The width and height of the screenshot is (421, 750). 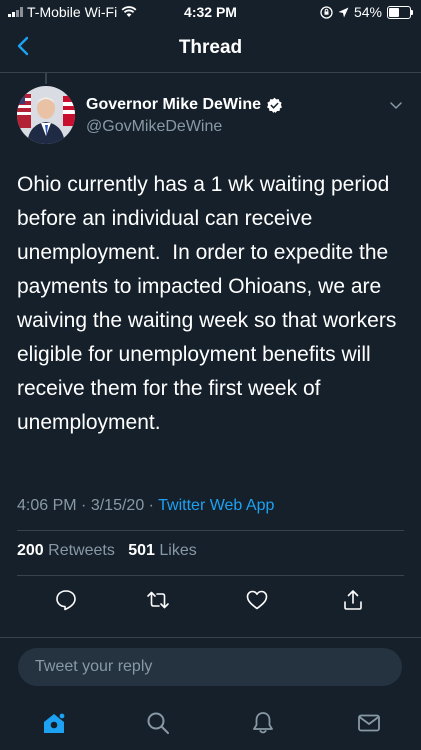 What do you see at coordinates (81, 550) in the screenshot?
I see `retweets-label: Retweets` at bounding box center [81, 550].